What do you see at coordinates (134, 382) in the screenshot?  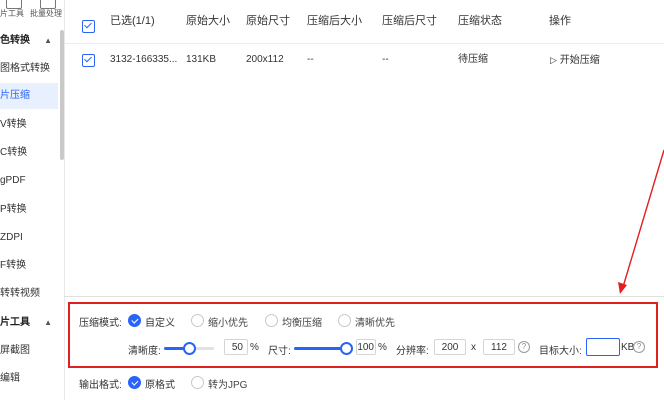 I see `output-radio-original` at bounding box center [134, 382].